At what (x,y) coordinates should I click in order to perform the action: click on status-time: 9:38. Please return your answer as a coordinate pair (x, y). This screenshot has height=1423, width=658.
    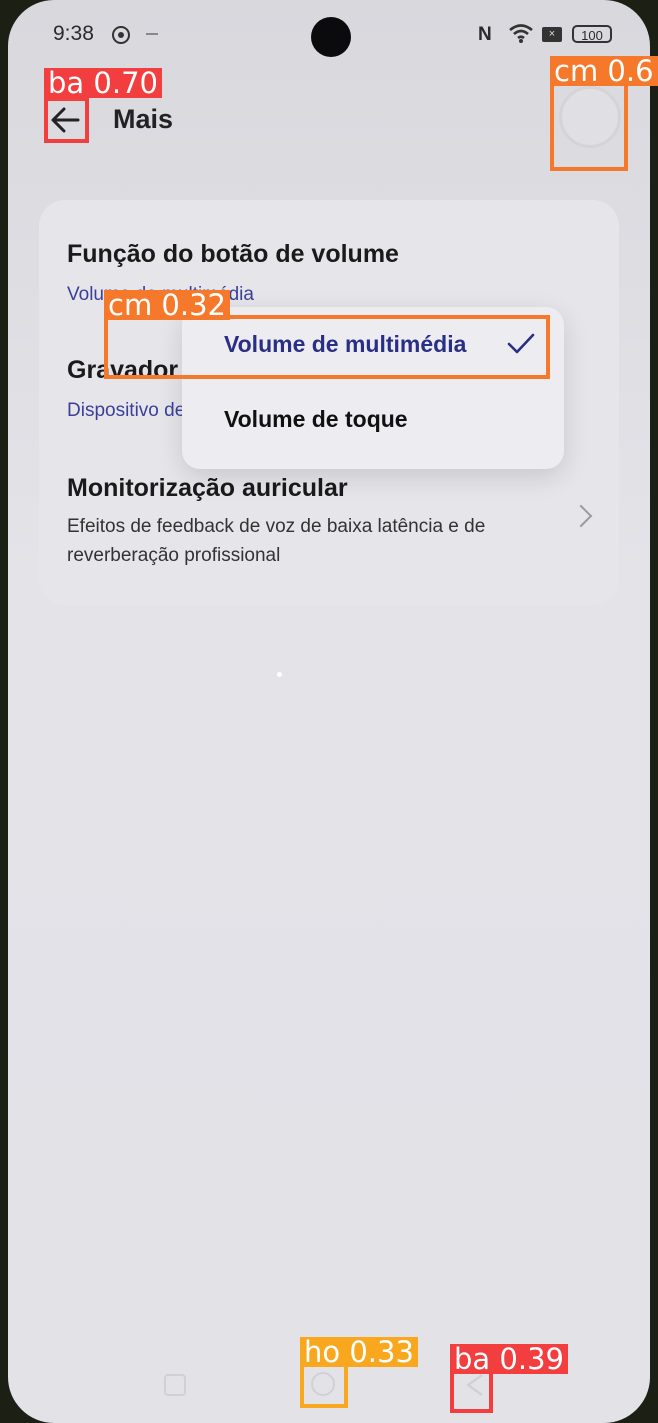
    Looking at the image, I should click on (73, 33).